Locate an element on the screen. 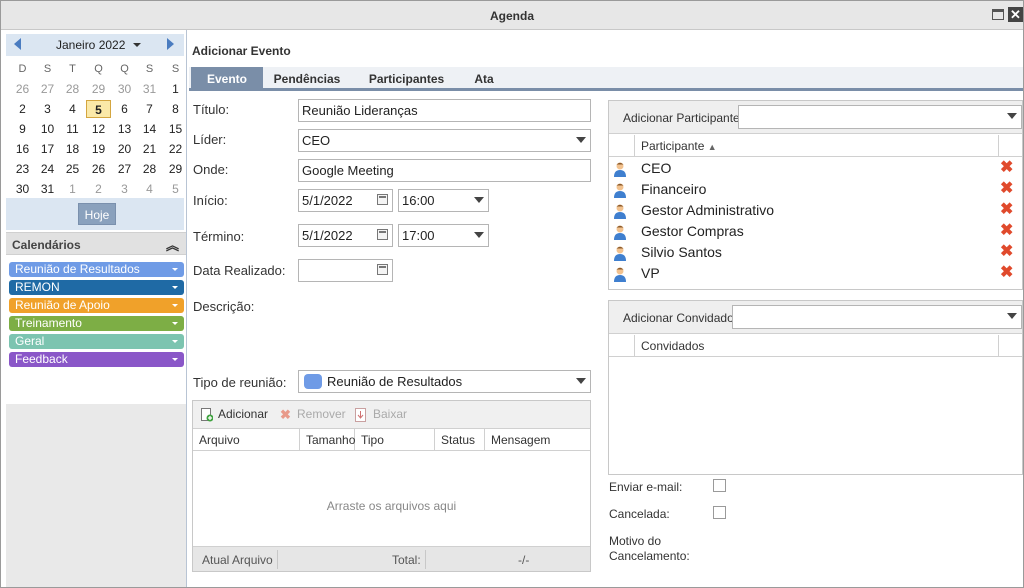 This screenshot has width=1024, height=588. month-dropdown-icon is located at coordinates (137, 45).